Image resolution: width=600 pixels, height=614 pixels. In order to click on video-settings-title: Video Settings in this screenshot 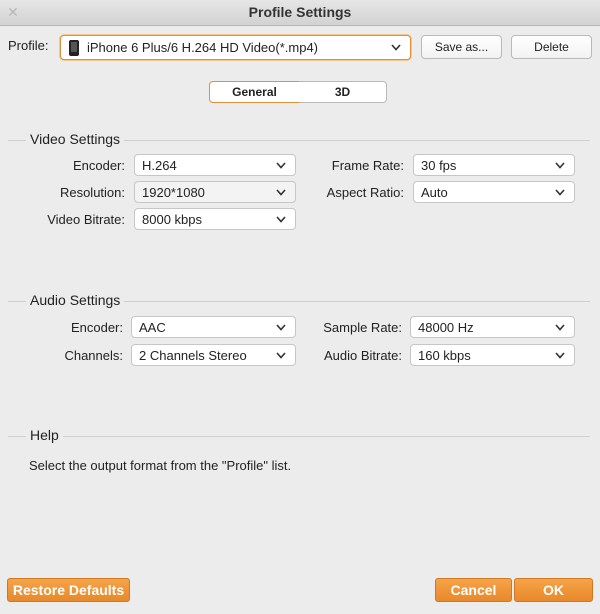, I will do `click(75, 139)`.